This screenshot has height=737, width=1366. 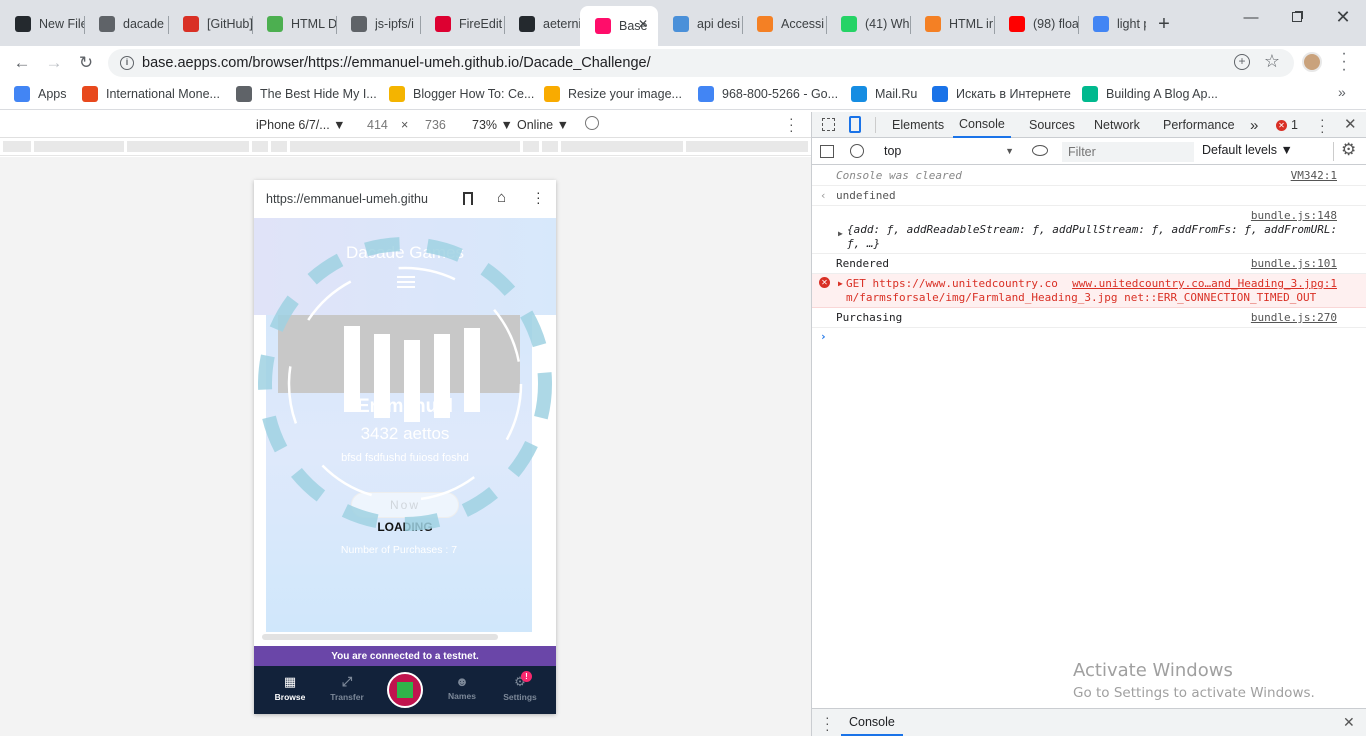 I want to click on phone-bookmark-icon, so click(x=468, y=198).